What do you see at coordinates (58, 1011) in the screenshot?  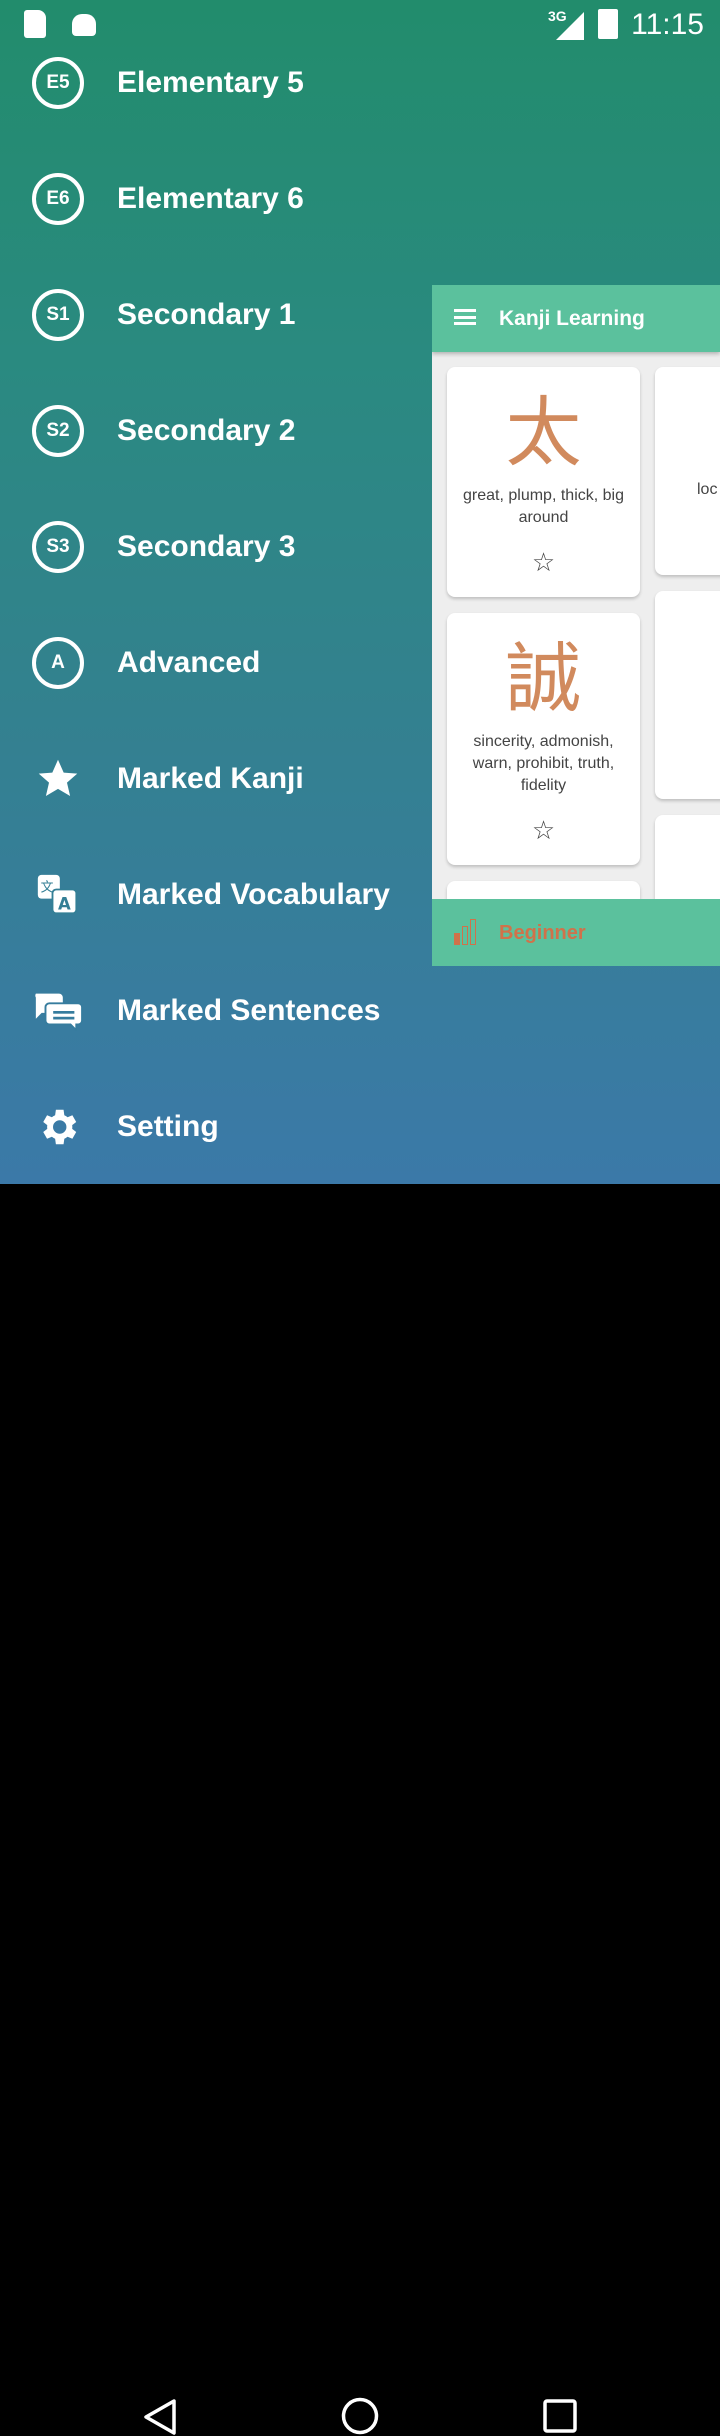 I see `chat-icon` at bounding box center [58, 1011].